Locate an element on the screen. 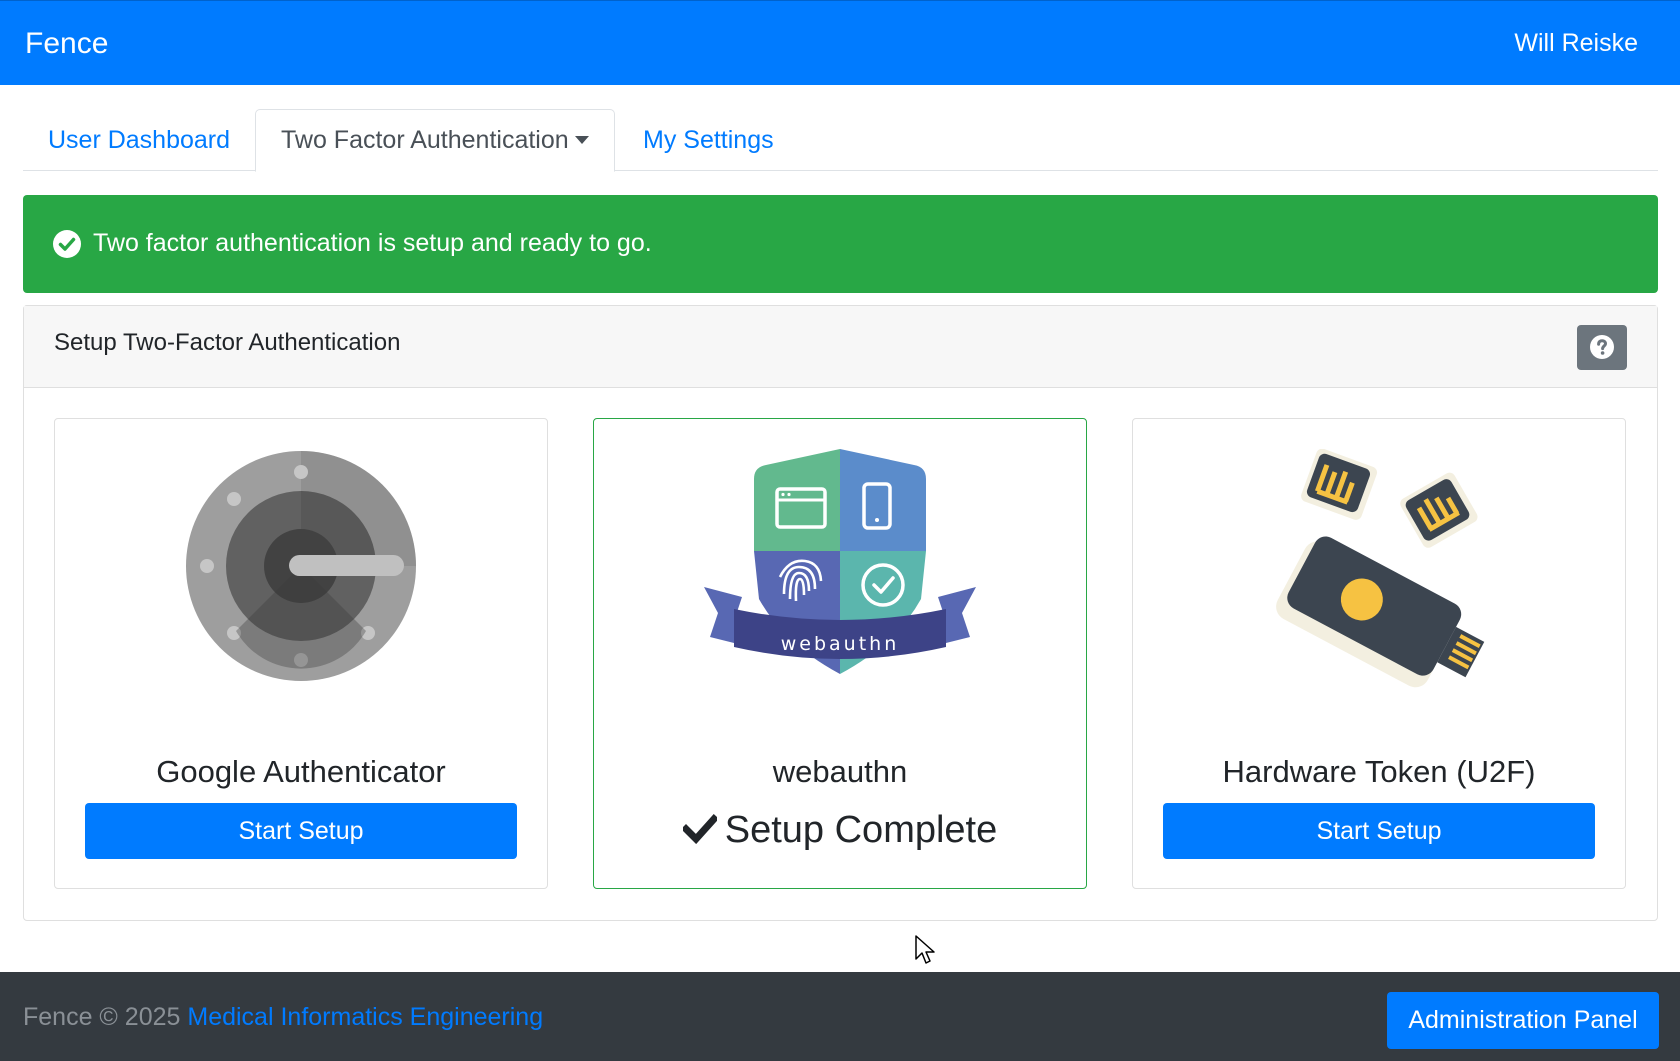 The width and height of the screenshot is (1680, 1061). tab-two-factor-authentication: Two Factor Authentication is located at coordinates (435, 140).